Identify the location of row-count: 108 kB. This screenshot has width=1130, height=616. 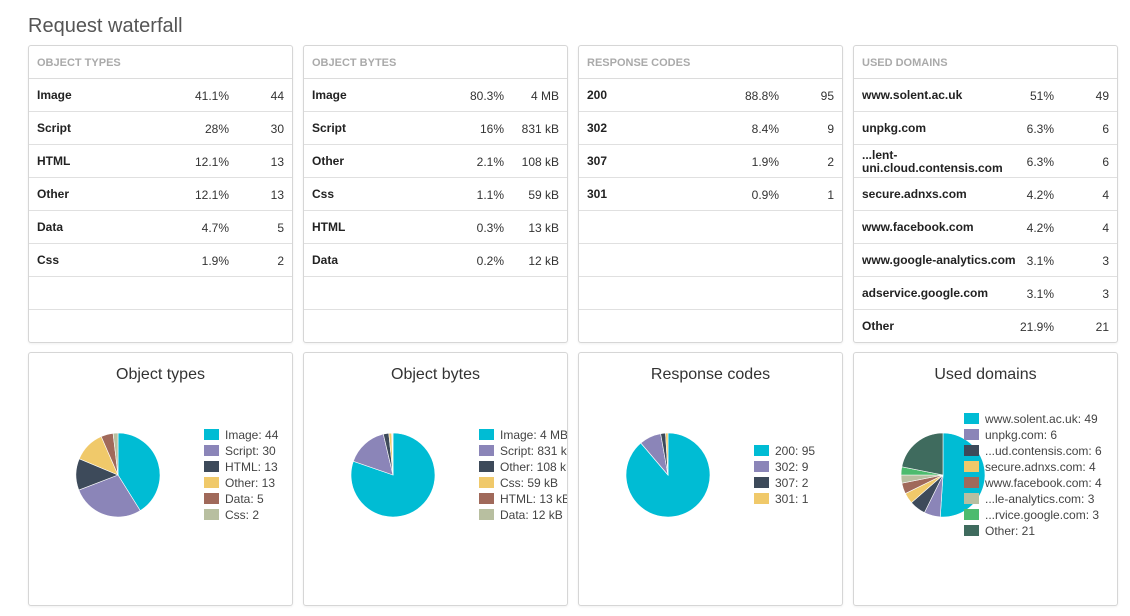
(540, 162).